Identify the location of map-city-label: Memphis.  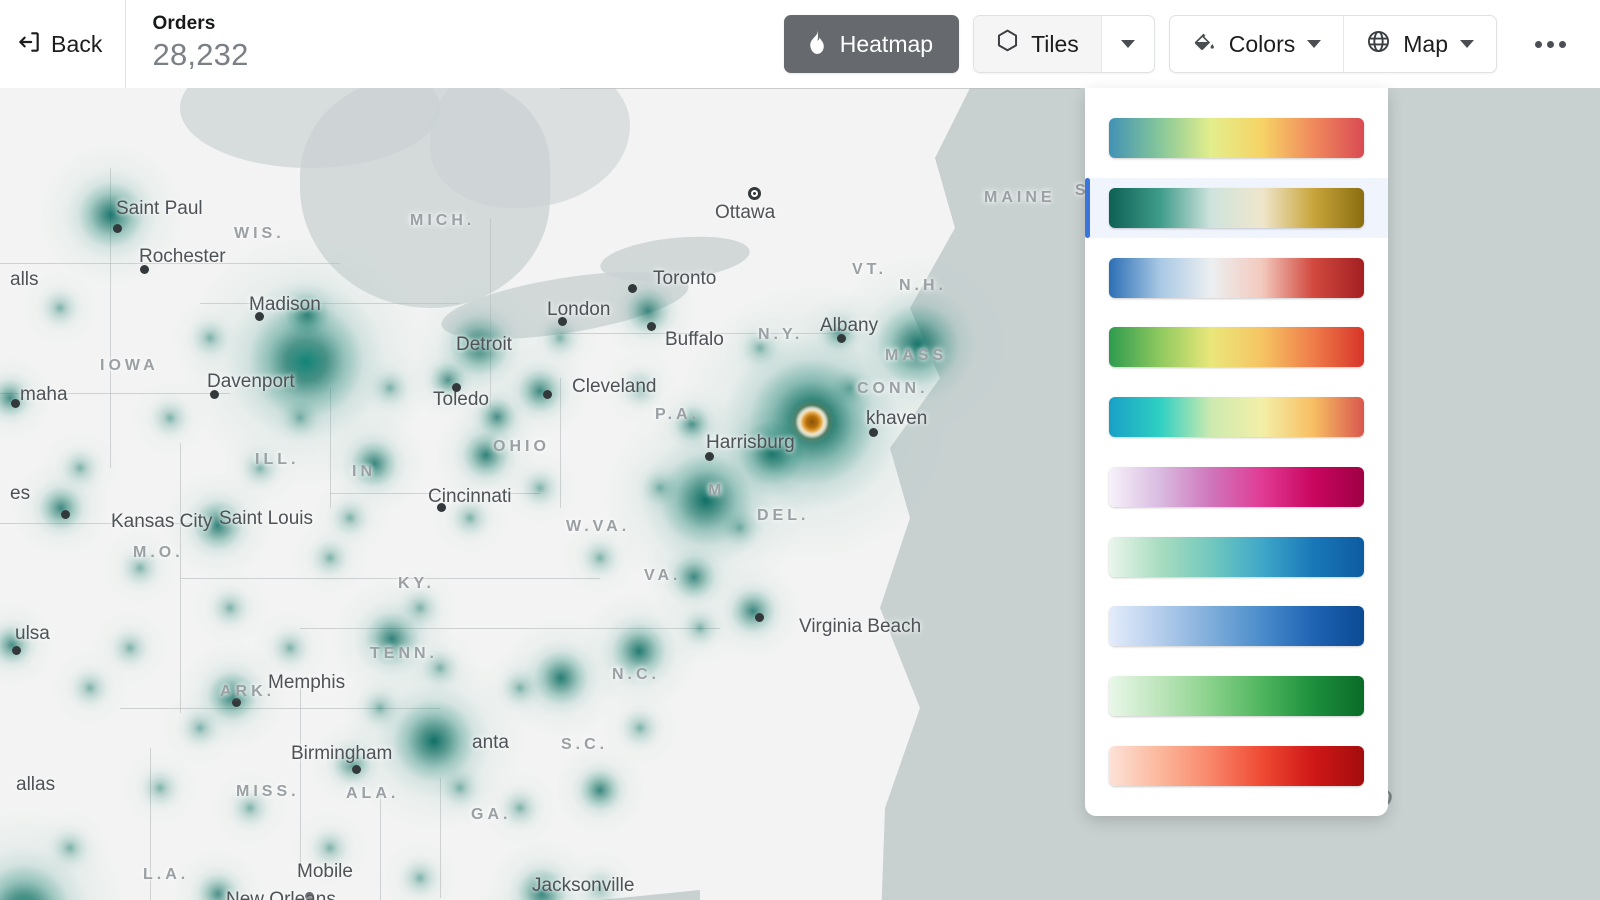
(307, 682).